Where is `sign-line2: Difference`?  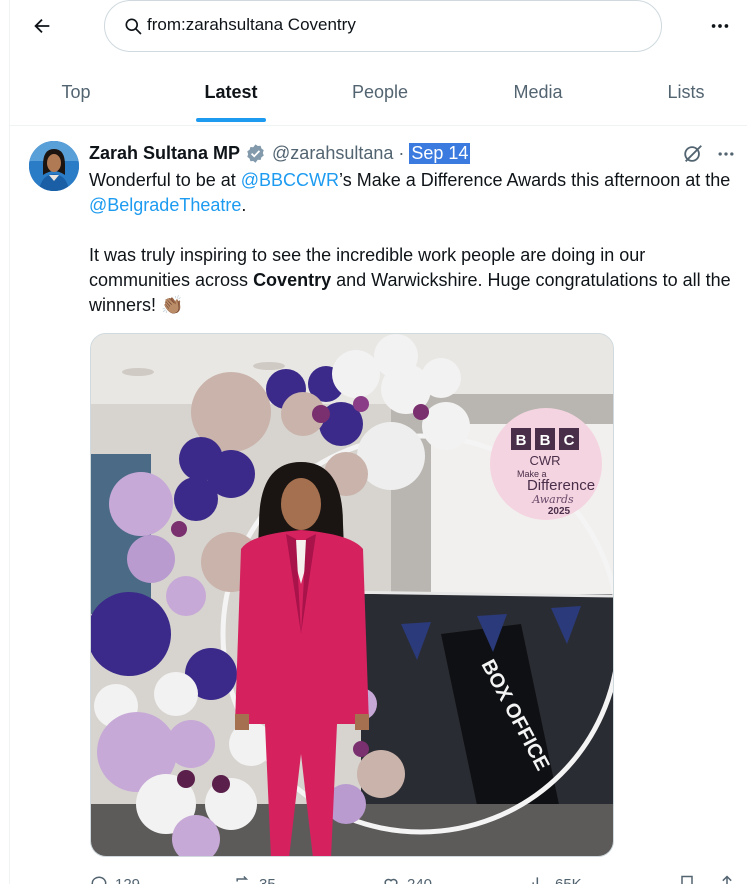
sign-line2: Difference is located at coordinates (561, 485).